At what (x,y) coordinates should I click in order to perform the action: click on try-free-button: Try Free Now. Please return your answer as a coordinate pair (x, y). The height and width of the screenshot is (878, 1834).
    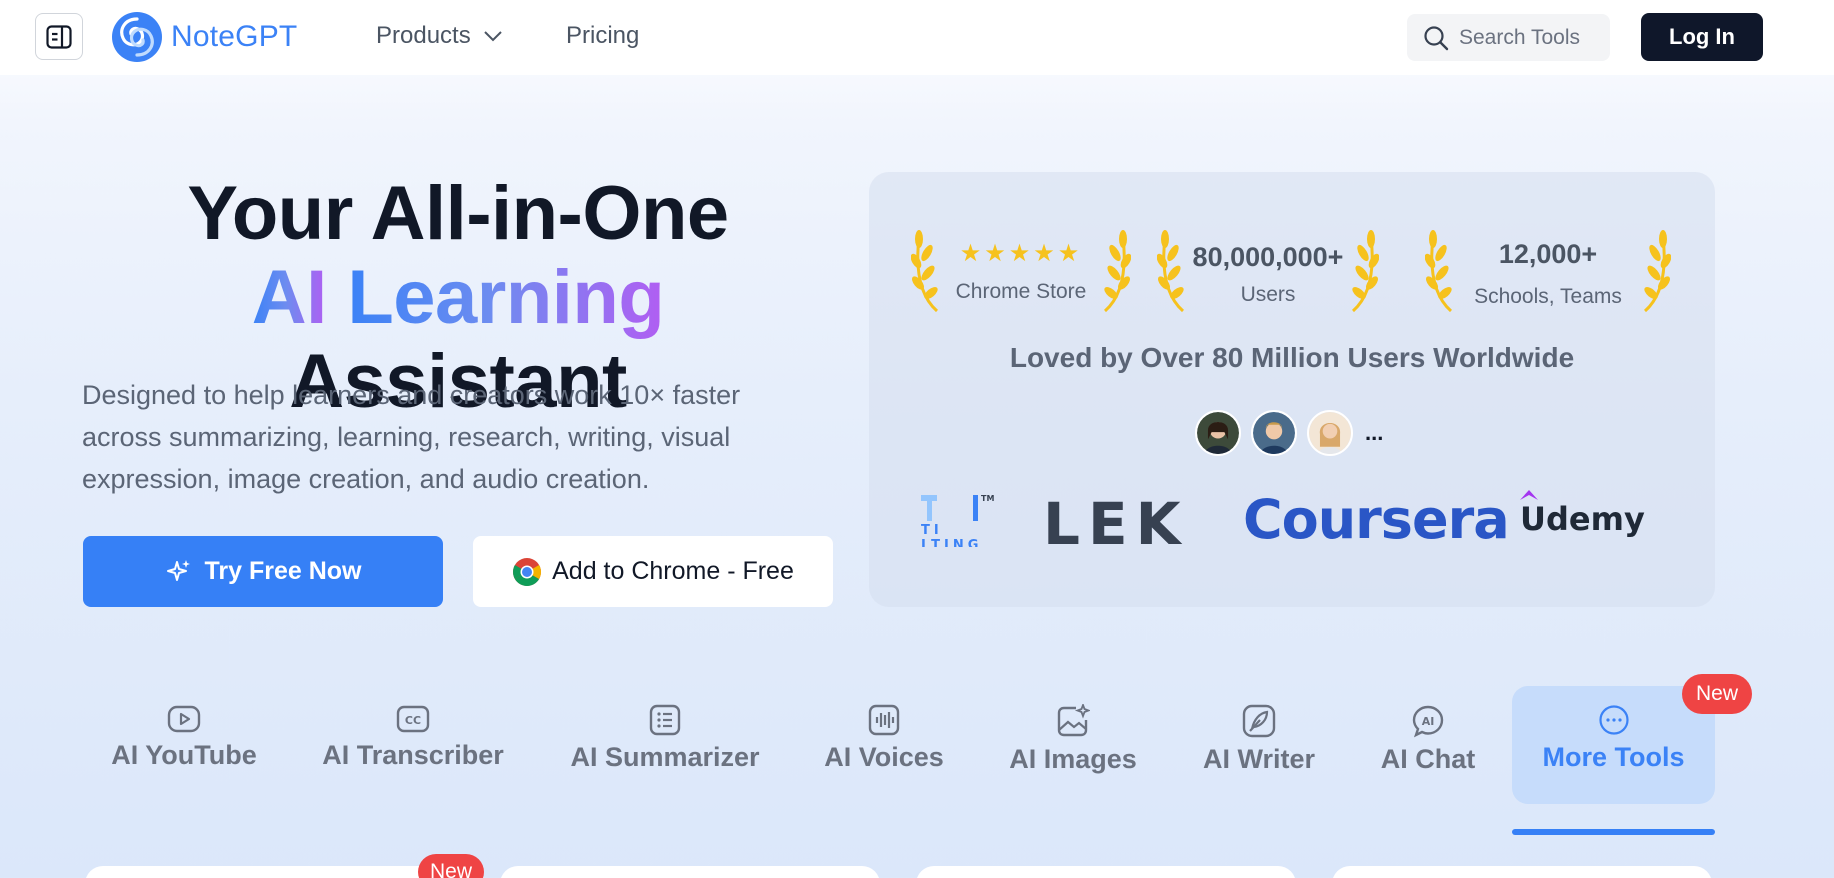
    Looking at the image, I should click on (263, 571).